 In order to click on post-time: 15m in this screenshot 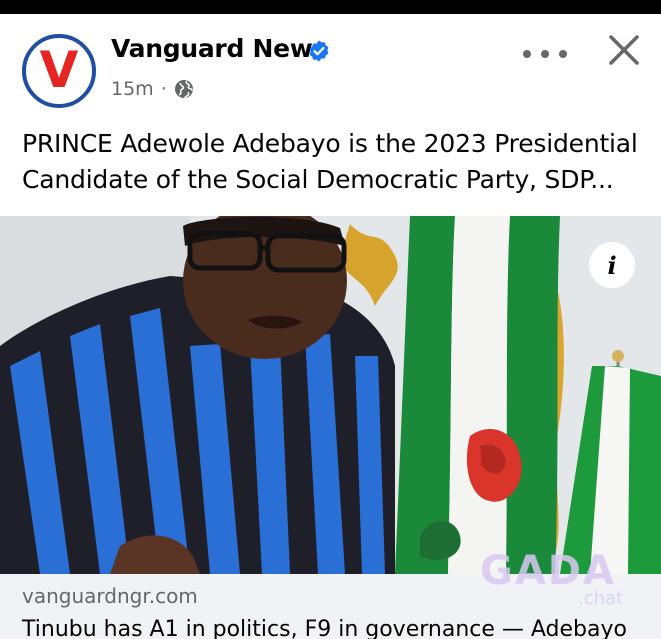, I will do `click(132, 89)`.